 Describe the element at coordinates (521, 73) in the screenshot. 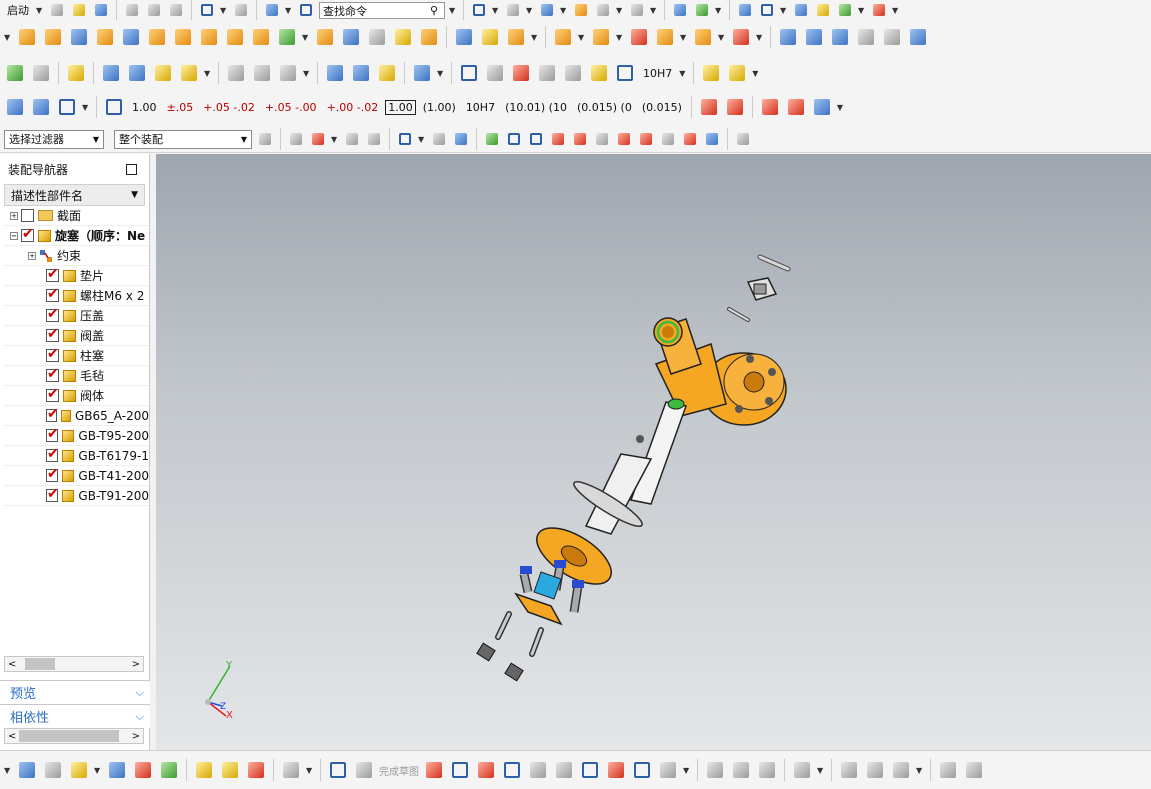

I see `crosshair-table-icon` at that location.